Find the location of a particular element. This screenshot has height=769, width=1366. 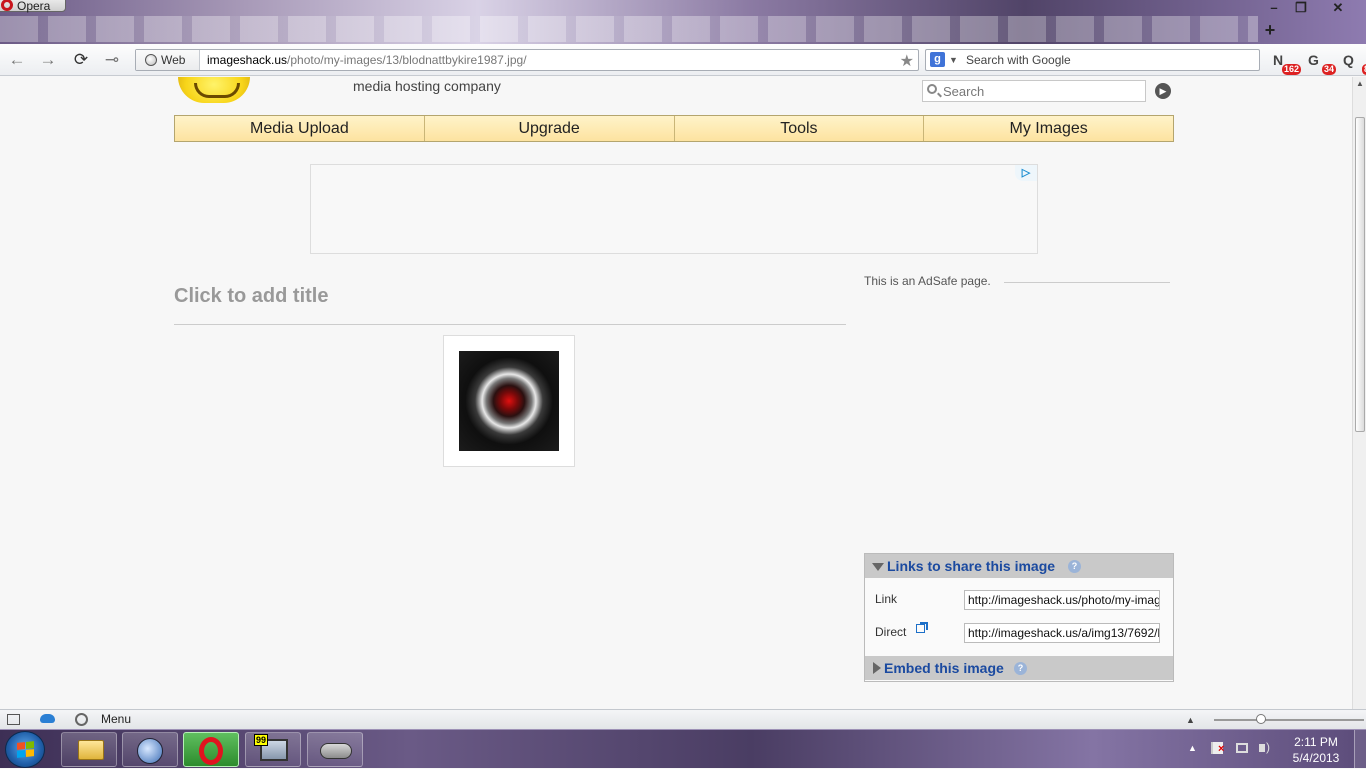

browser-titlebar: Opera – ❐ ✕ + is located at coordinates (683, 22).